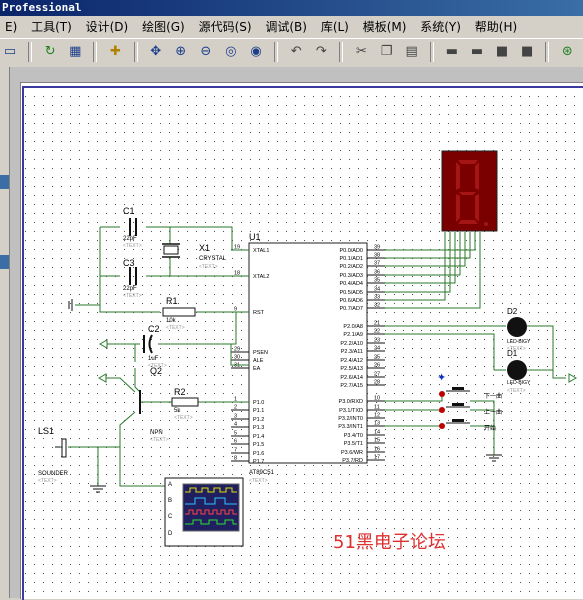  What do you see at coordinates (351, 386) in the screenshot?
I see `u1-pin-name: P2.7/A15` at bounding box center [351, 386].